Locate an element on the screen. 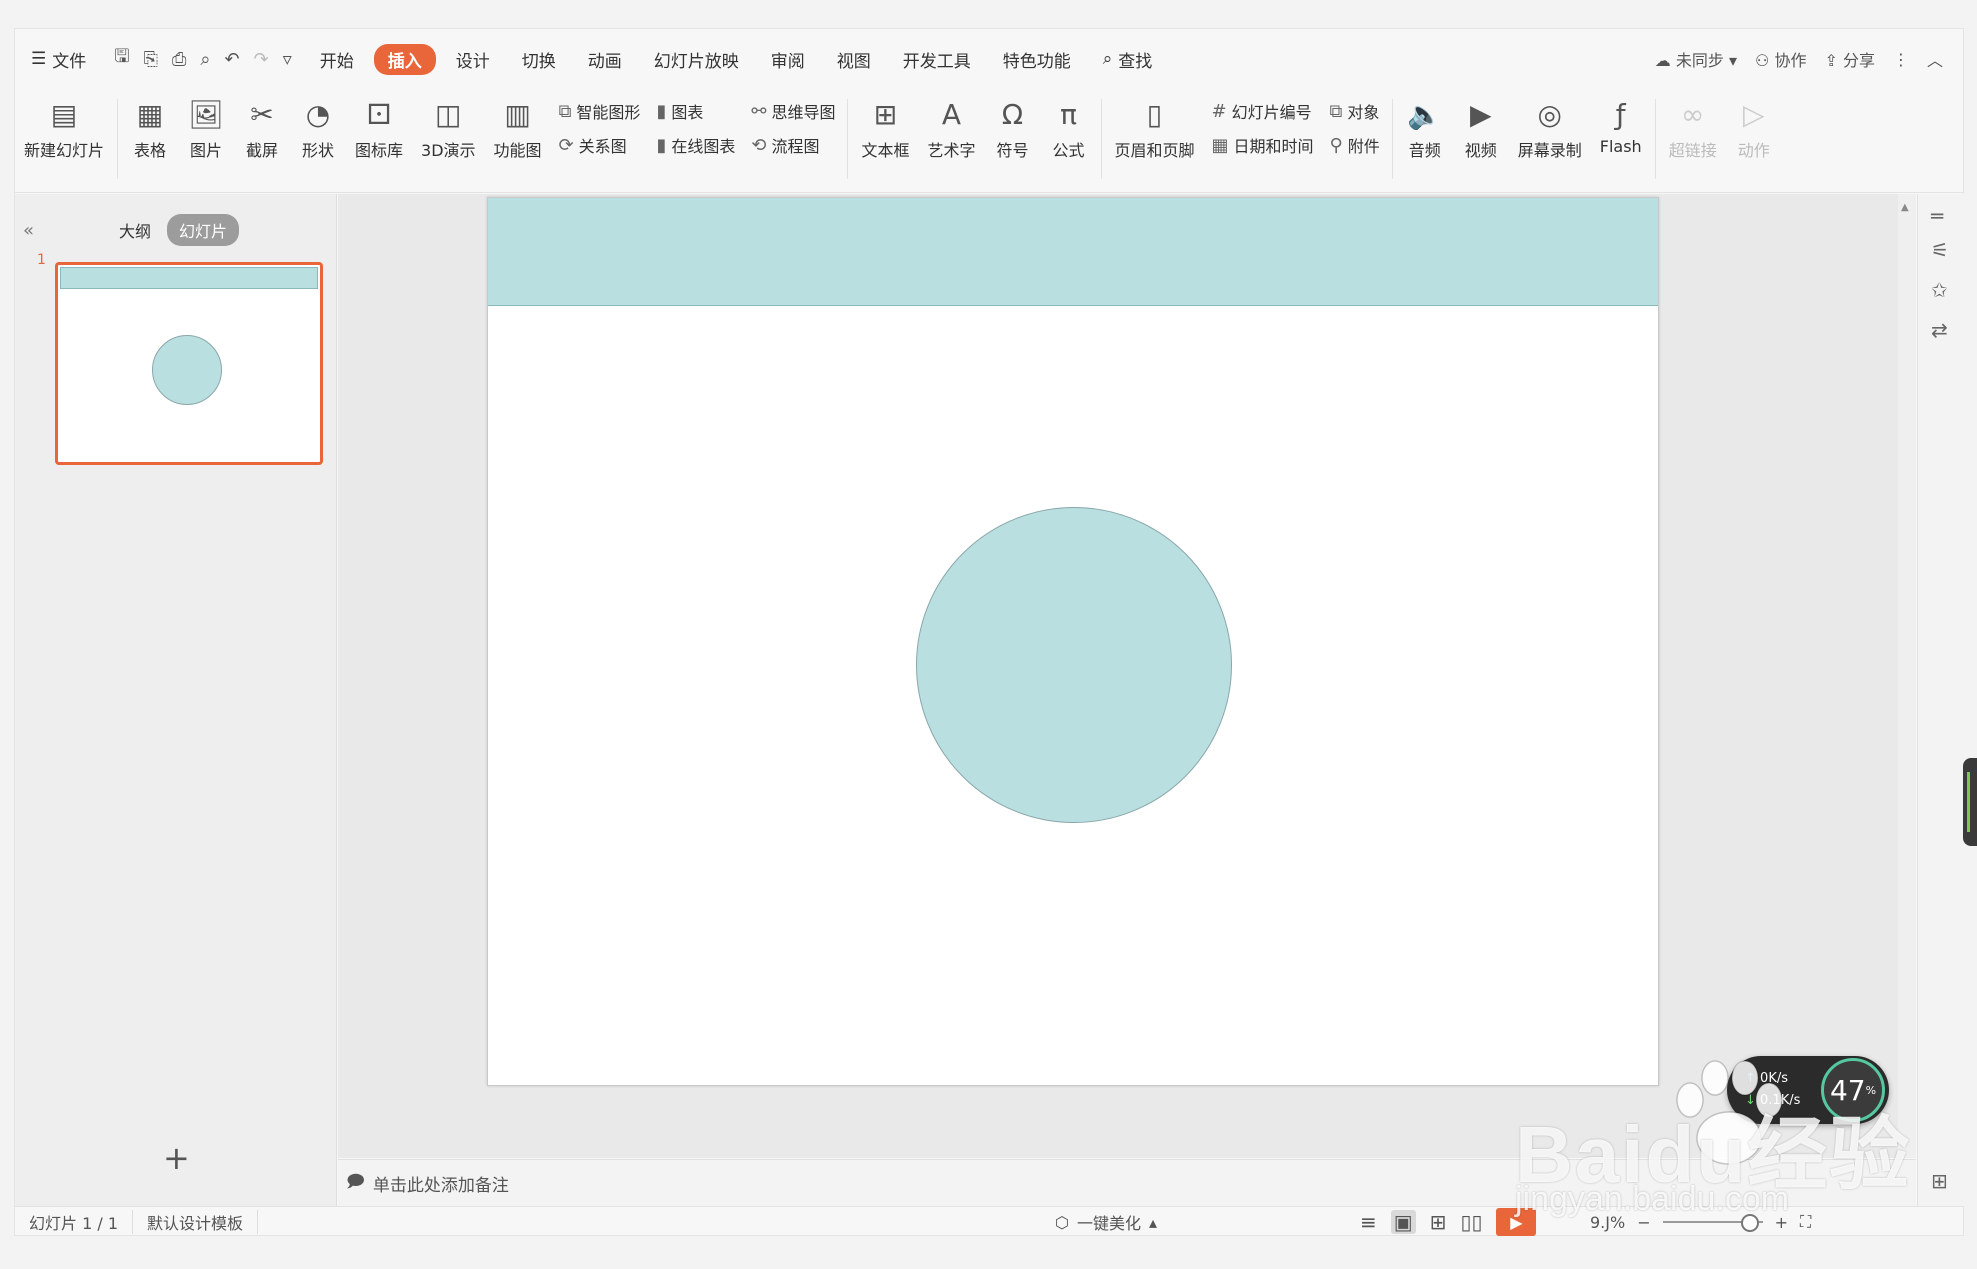  smart-shape-button: ⧉ 智能图形 is located at coordinates (600, 111).